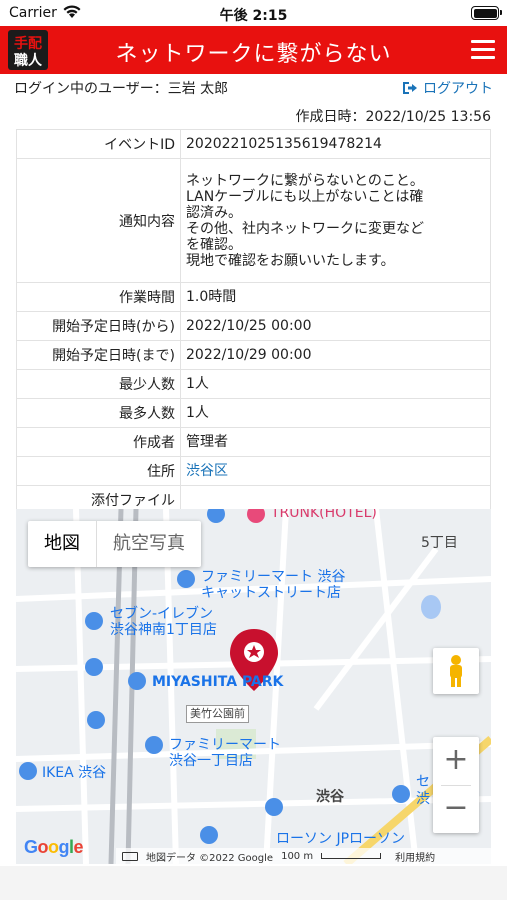  What do you see at coordinates (253, 54) in the screenshot?
I see `page-title: ネットワークに繋がらない` at bounding box center [253, 54].